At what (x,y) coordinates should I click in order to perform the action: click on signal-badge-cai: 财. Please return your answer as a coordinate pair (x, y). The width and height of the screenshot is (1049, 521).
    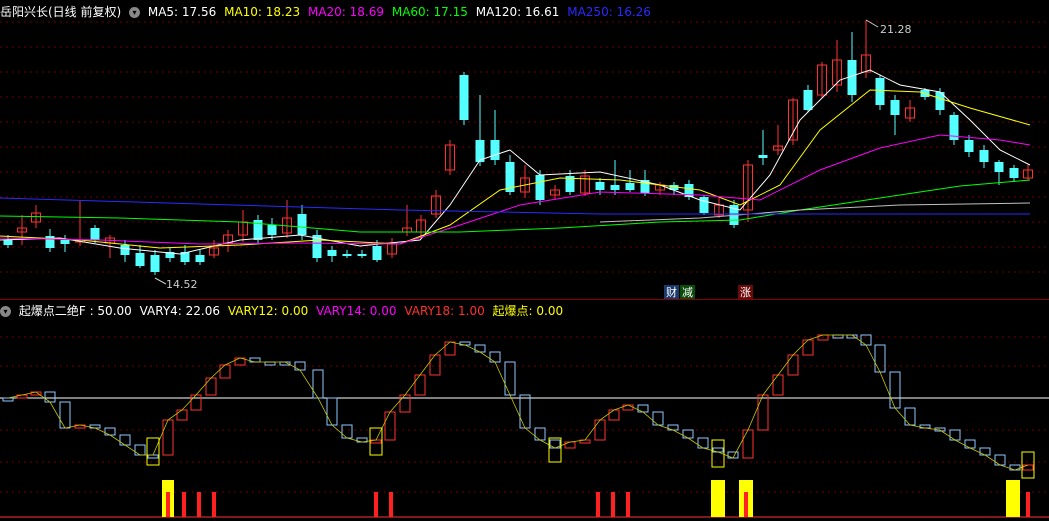
    Looking at the image, I should click on (671, 292).